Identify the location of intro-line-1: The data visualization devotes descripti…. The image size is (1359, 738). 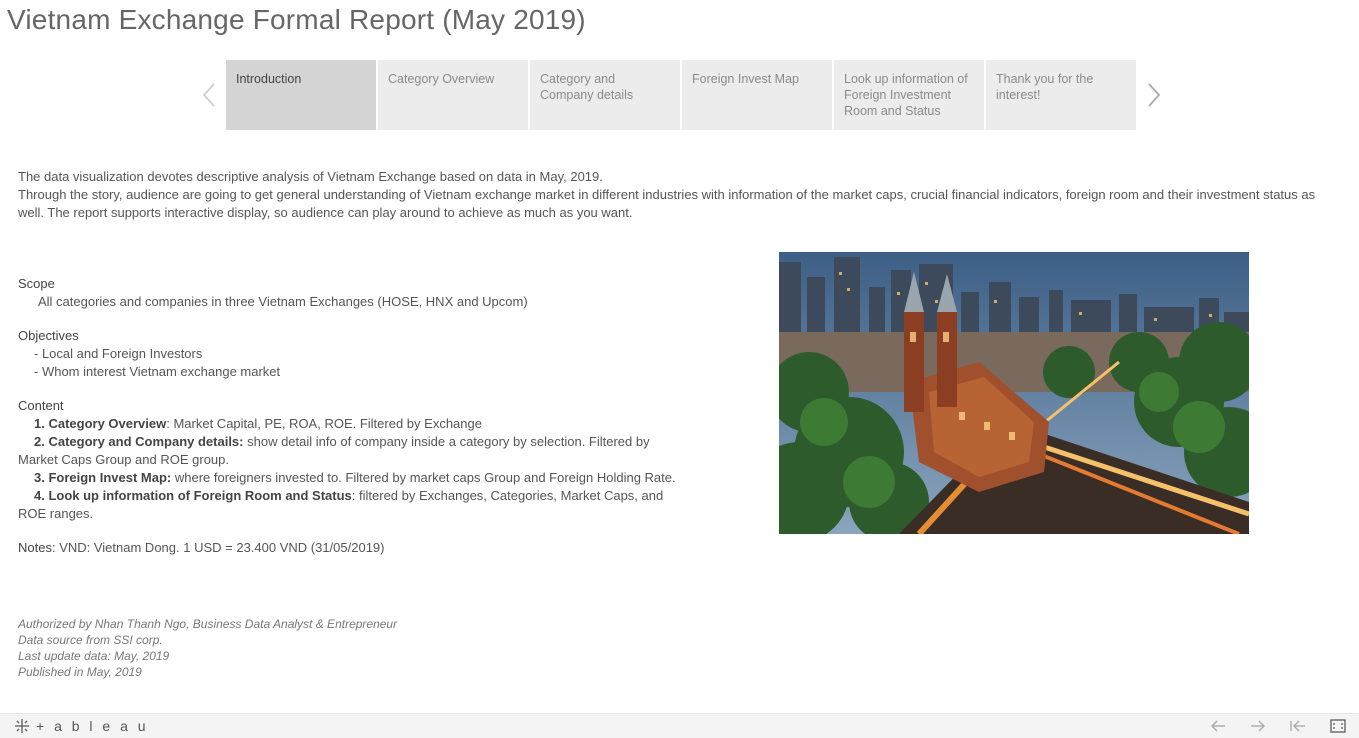
(310, 176).